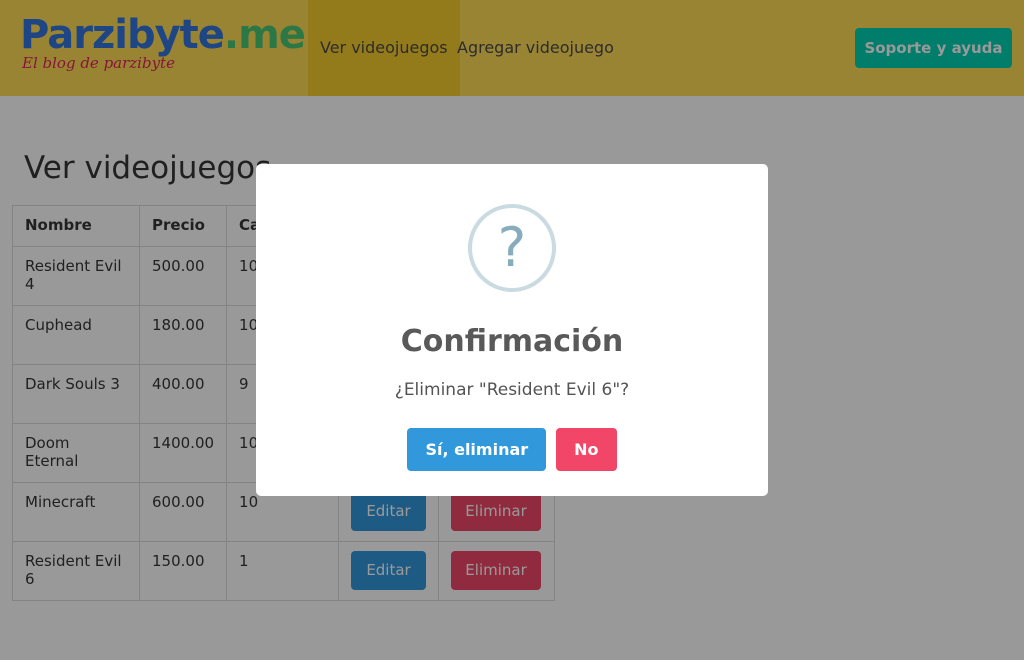  What do you see at coordinates (512, 390) in the screenshot?
I see `dialog-message: ¿Eliminar "Resident Evil 6"?` at bounding box center [512, 390].